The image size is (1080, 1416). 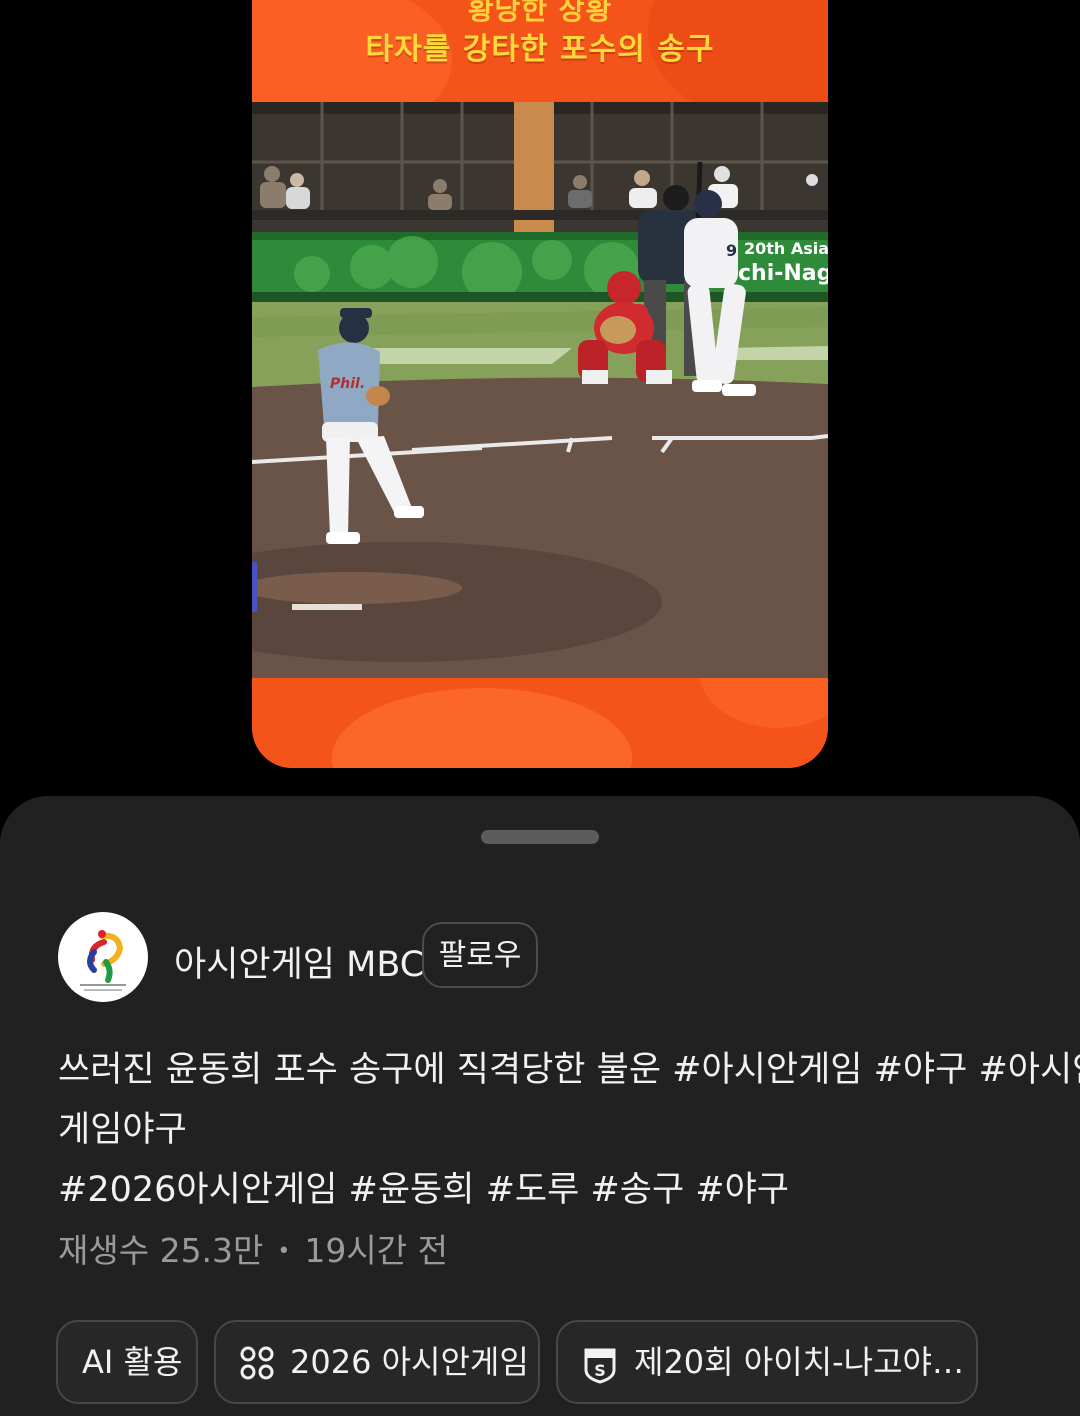 What do you see at coordinates (540, 837) in the screenshot?
I see `drag-handle` at bounding box center [540, 837].